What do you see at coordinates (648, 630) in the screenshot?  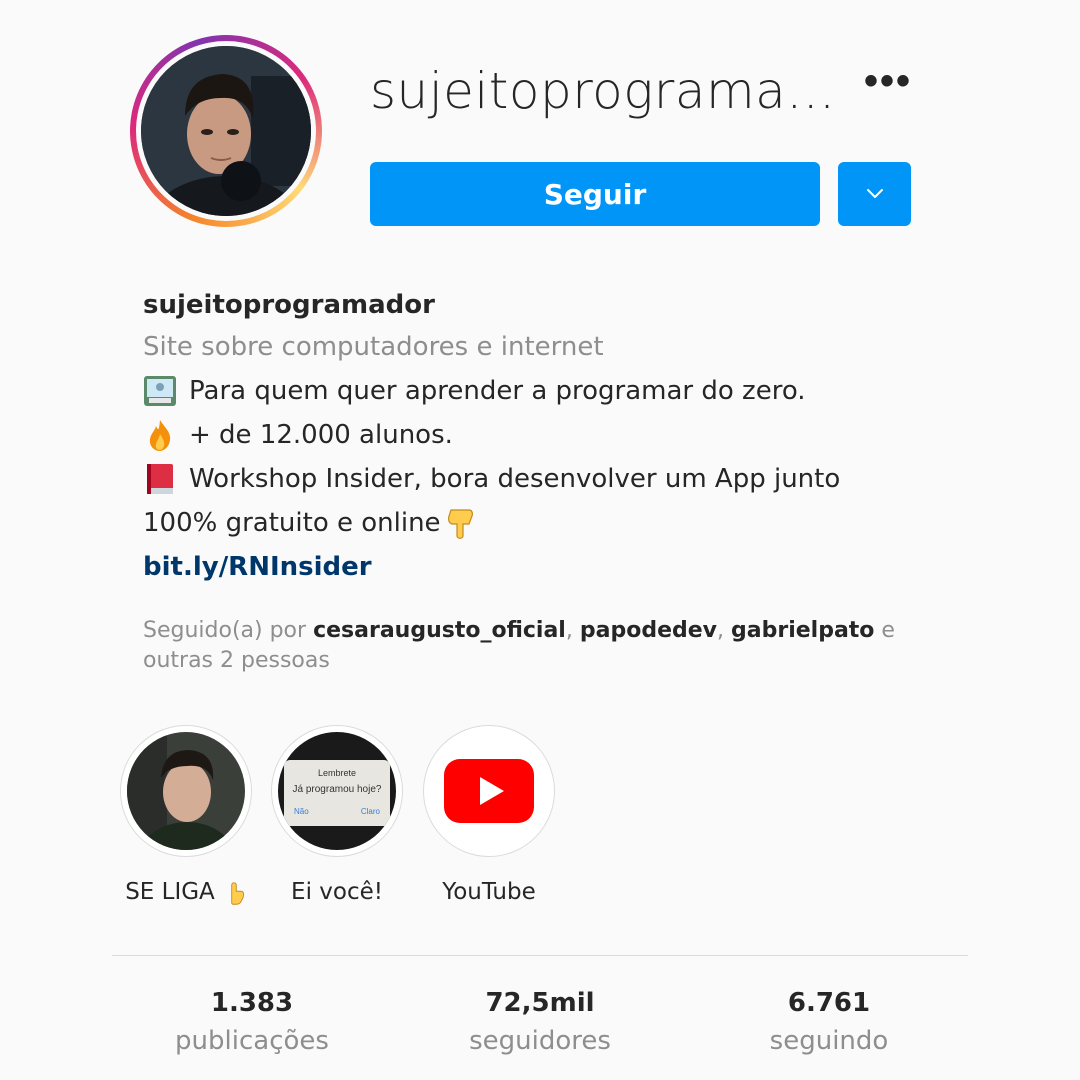 I see `follower-link: papodedev` at bounding box center [648, 630].